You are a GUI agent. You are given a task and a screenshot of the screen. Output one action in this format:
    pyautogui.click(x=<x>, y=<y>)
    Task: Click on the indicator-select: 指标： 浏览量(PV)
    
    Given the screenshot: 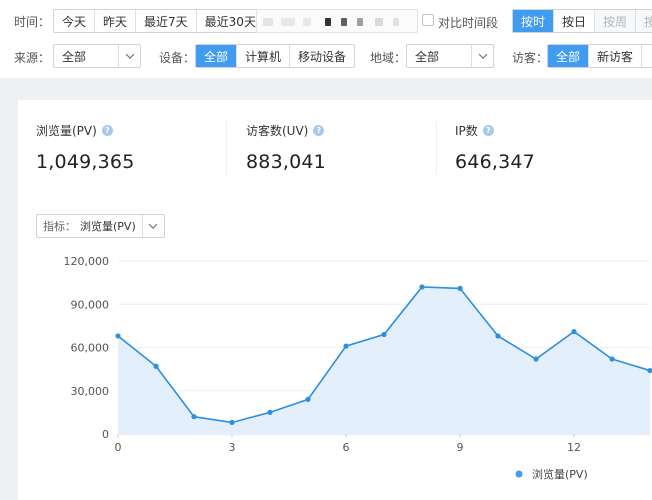 What is the action you would take?
    pyautogui.click(x=100, y=226)
    